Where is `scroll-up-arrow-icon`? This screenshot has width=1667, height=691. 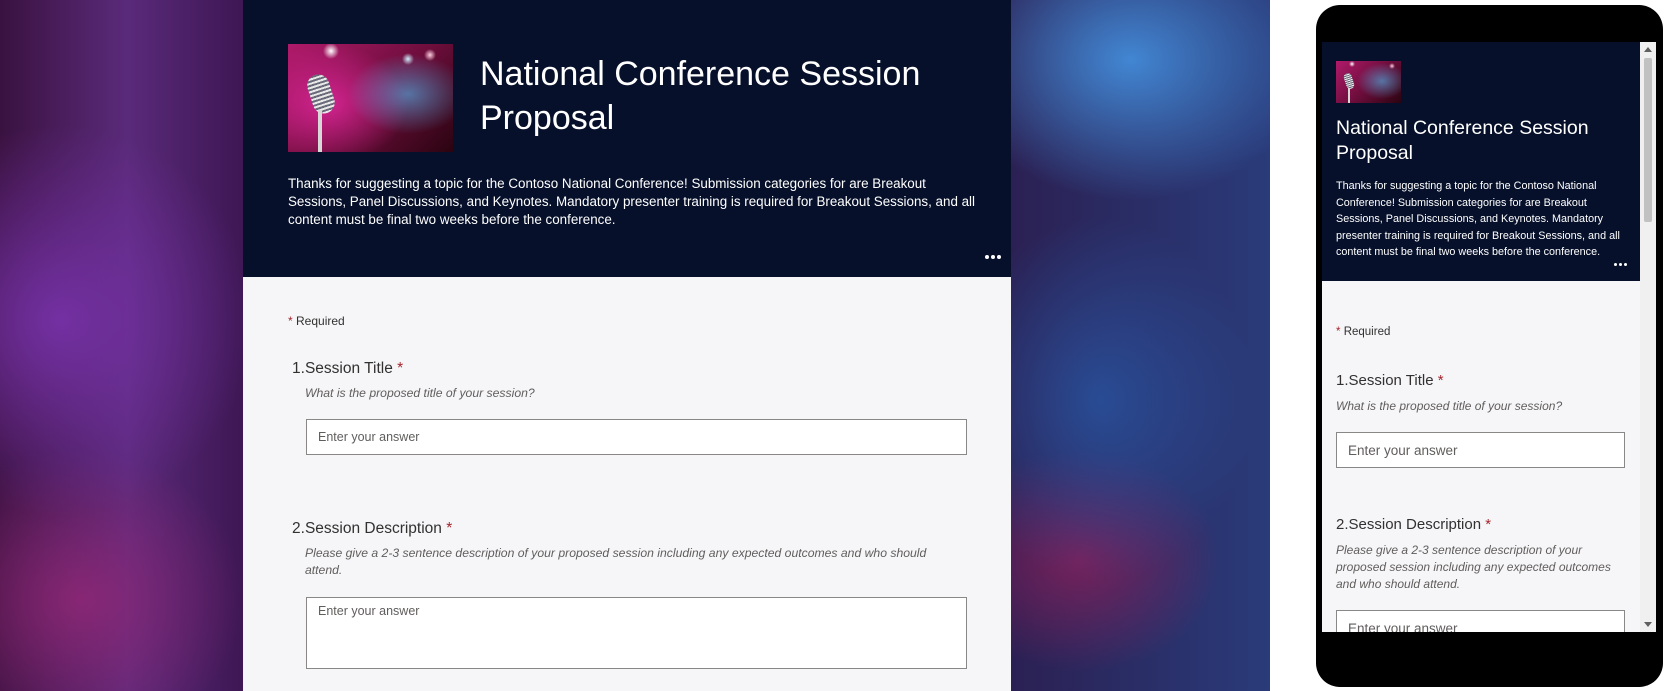 scroll-up-arrow-icon is located at coordinates (1648, 49).